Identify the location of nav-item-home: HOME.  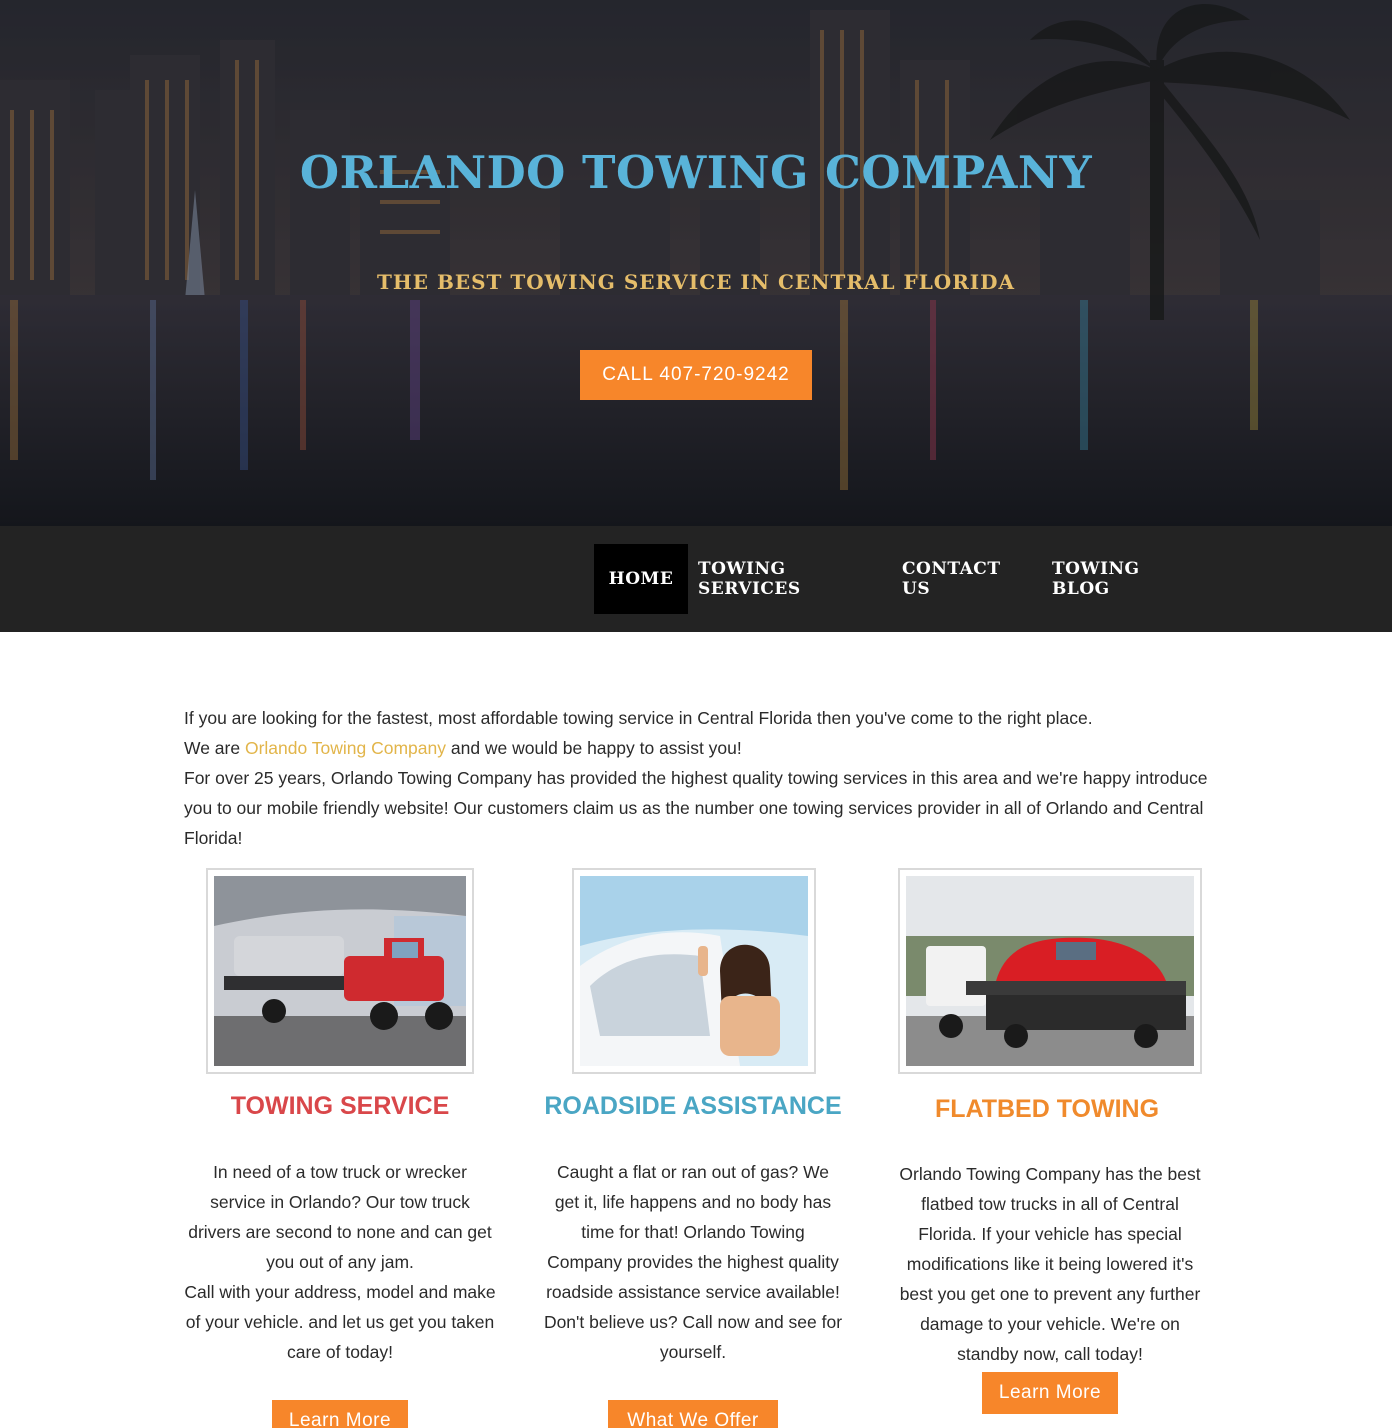
(641, 579).